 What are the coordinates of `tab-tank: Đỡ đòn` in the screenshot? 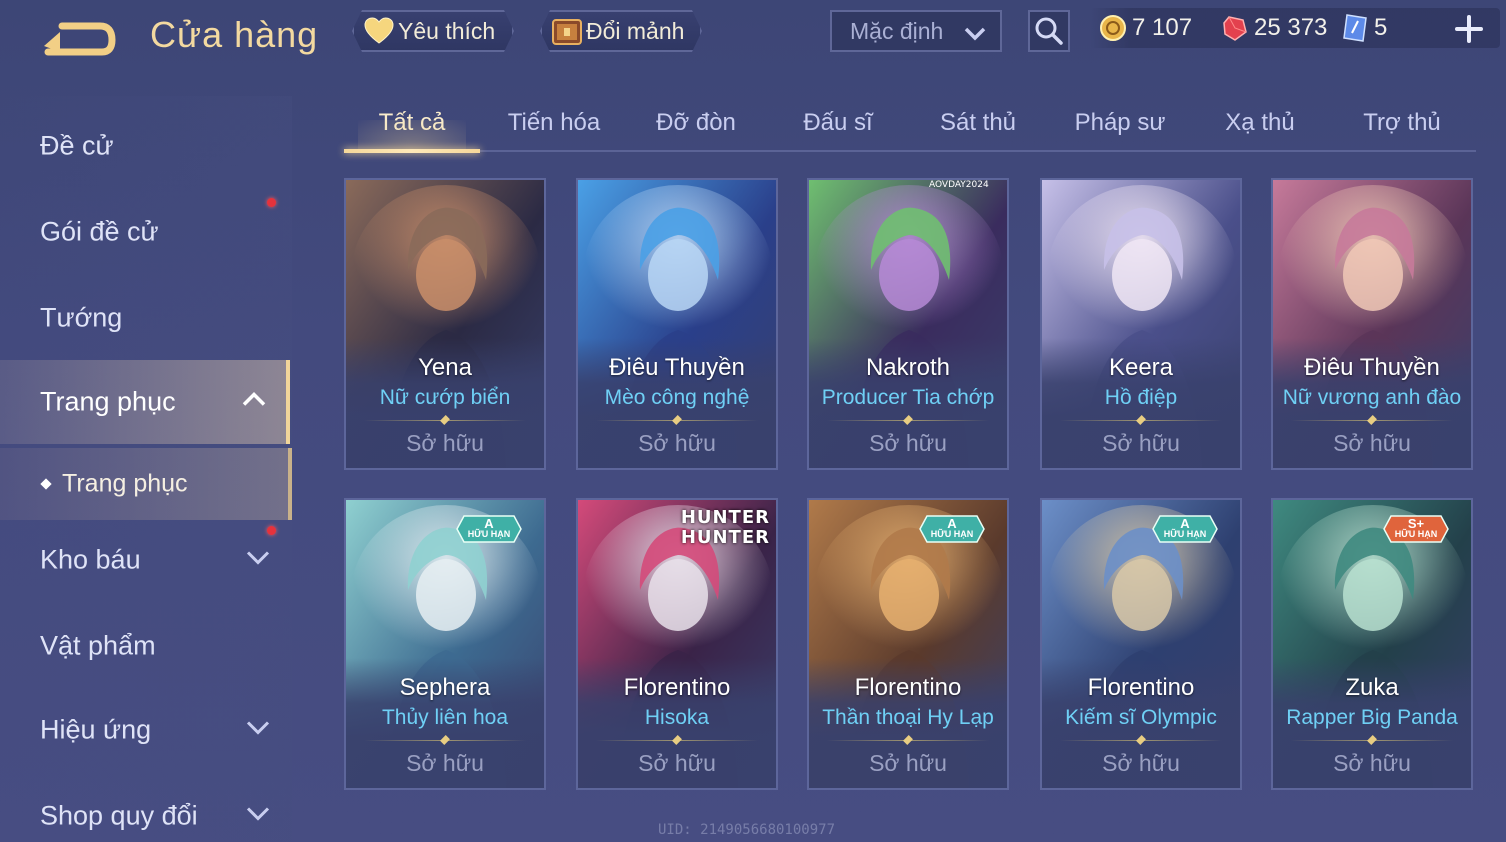 It's located at (696, 123).